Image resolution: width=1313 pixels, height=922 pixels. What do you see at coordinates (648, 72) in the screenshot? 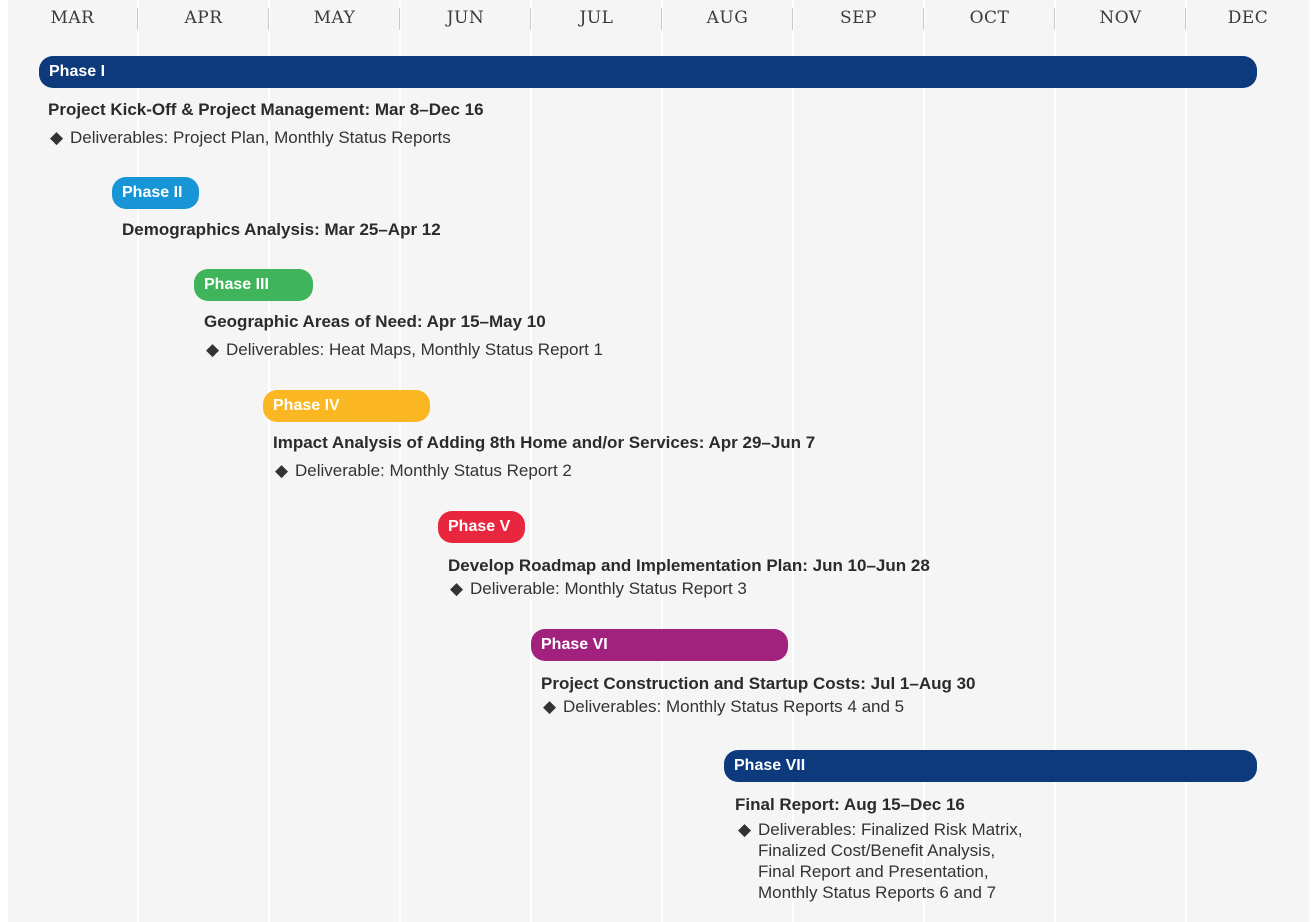
I see `phase-bar: Phase I` at bounding box center [648, 72].